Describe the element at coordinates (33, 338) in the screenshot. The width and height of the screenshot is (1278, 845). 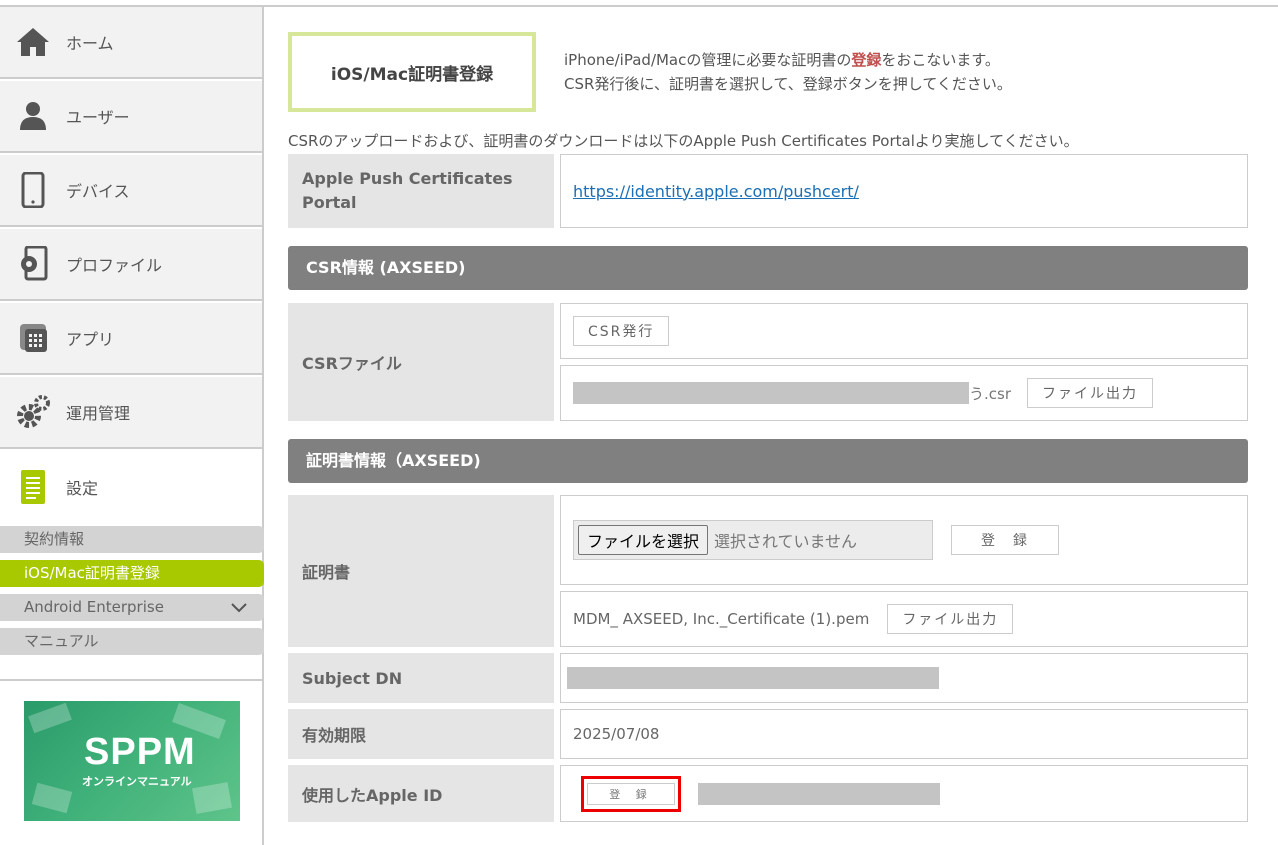
I see `app-icon` at that location.